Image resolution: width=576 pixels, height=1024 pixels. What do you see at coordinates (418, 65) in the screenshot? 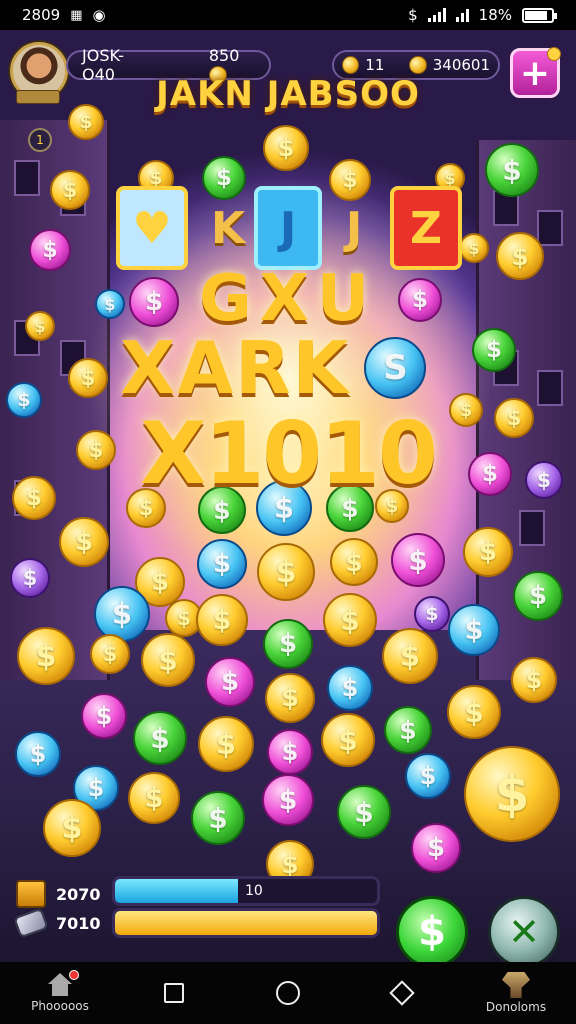
I see `gold-coin-icon` at bounding box center [418, 65].